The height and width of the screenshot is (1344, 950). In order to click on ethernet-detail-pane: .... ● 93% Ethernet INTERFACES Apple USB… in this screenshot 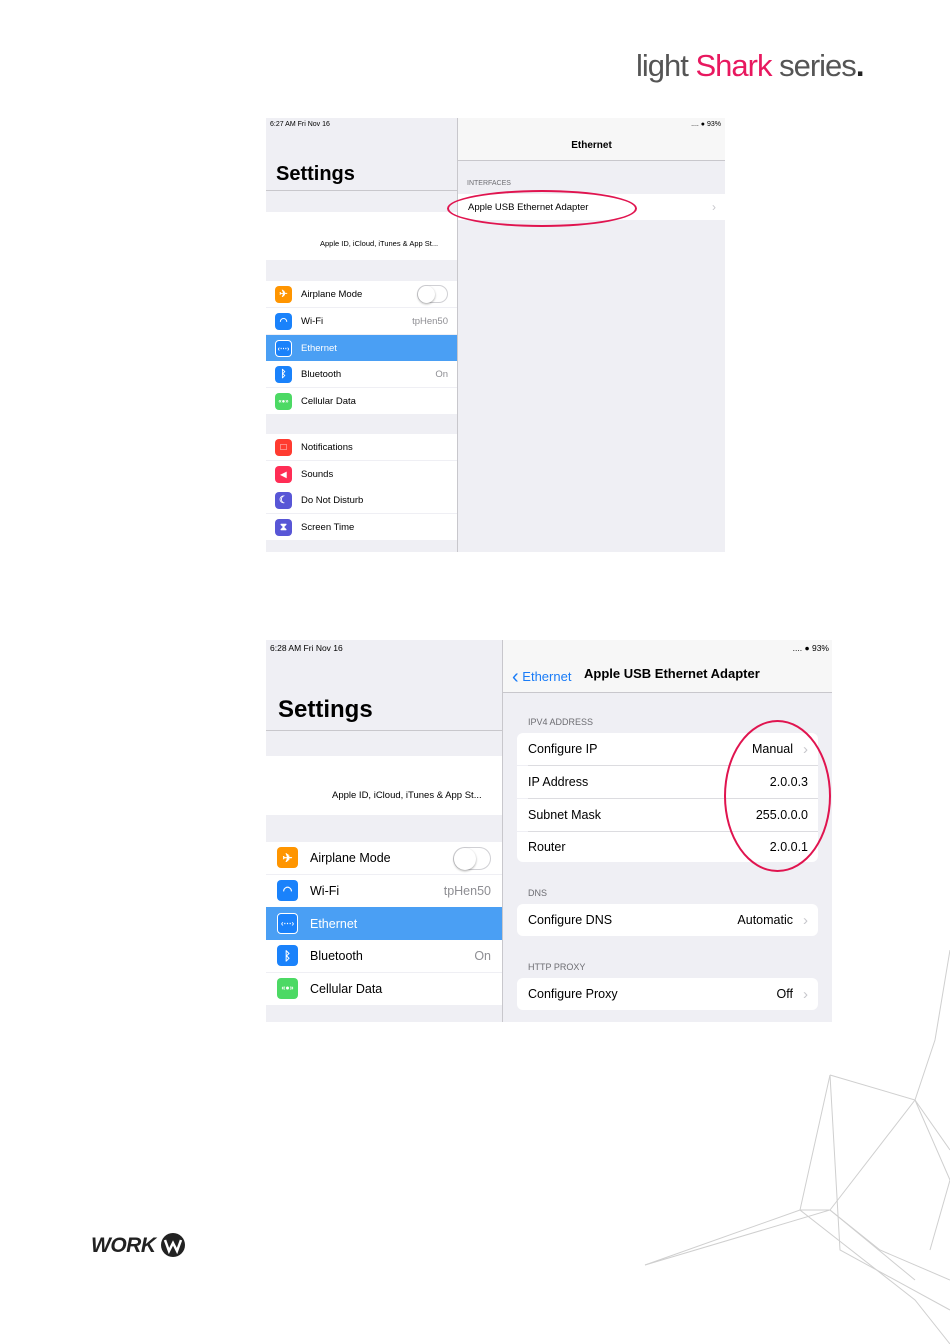, I will do `click(591, 335)`.